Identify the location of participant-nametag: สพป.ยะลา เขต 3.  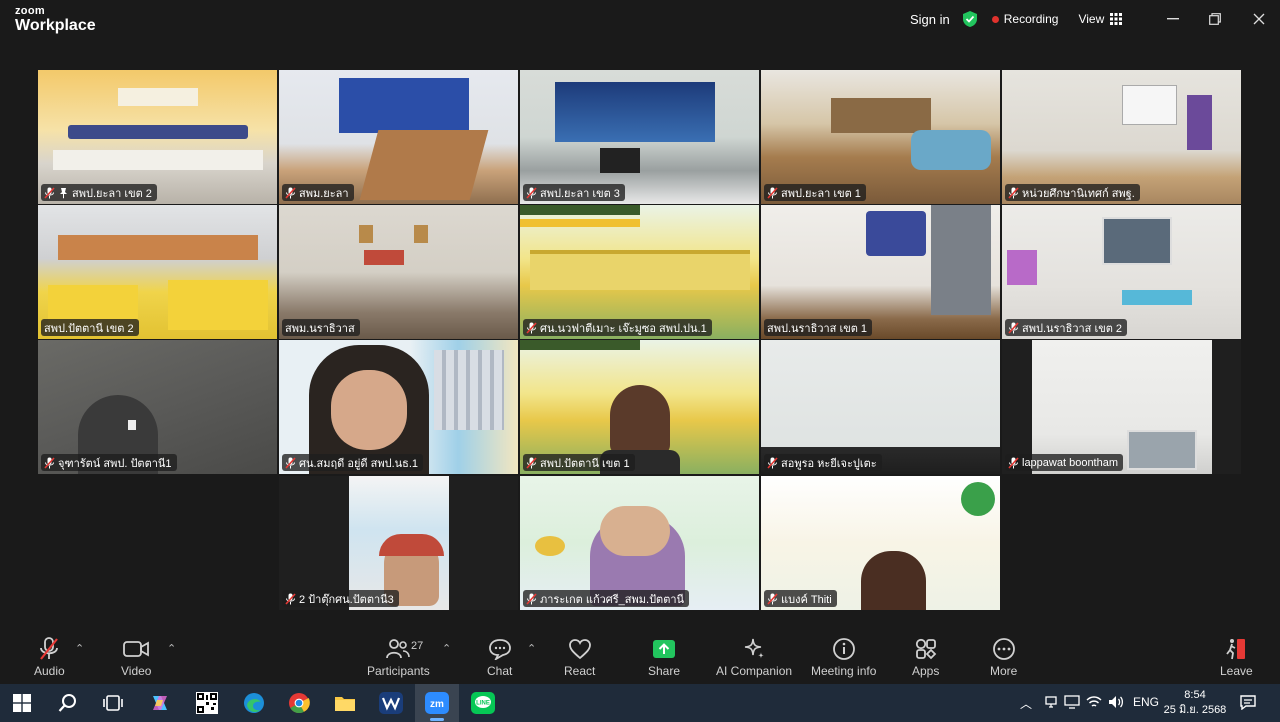
(574, 192).